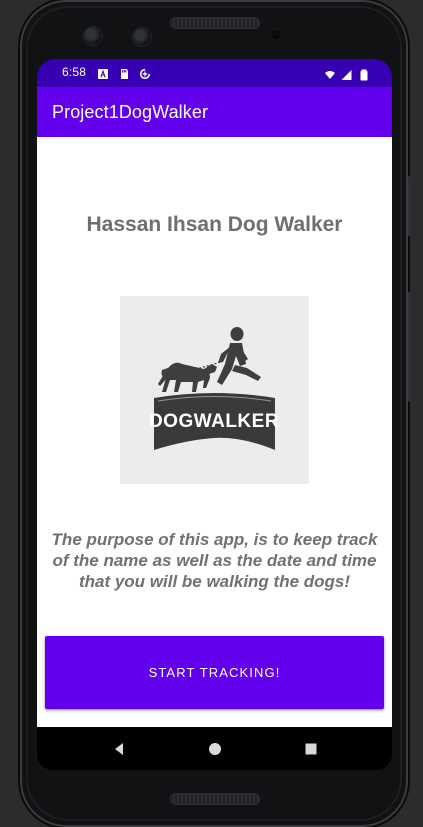 This screenshot has width=423, height=827. What do you see at coordinates (93, 36) in the screenshot?
I see `front-camera-left` at bounding box center [93, 36].